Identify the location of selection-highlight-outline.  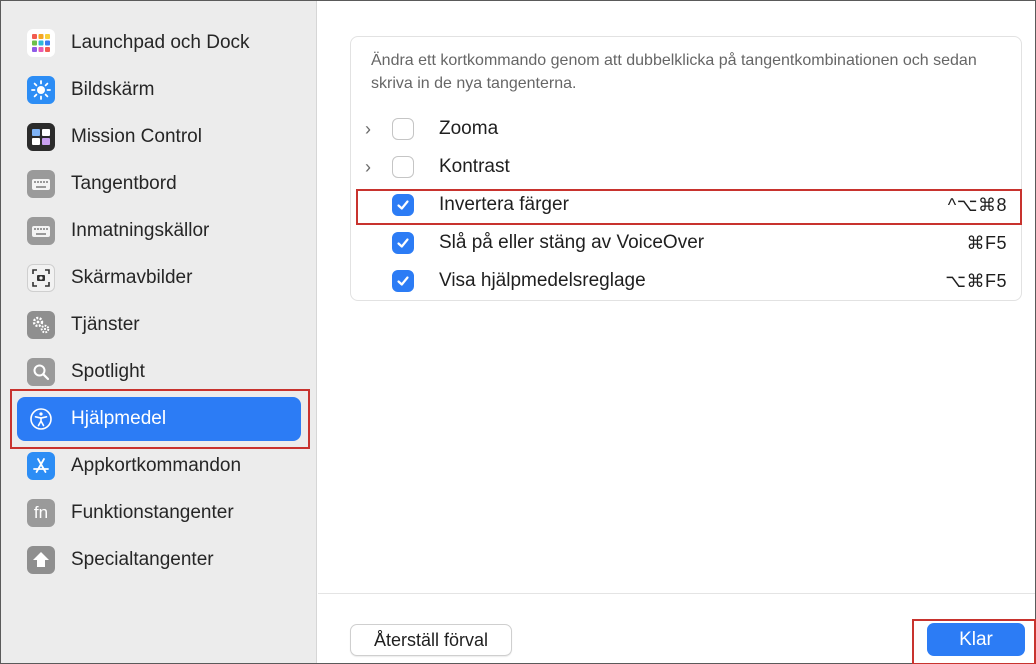
(160, 419).